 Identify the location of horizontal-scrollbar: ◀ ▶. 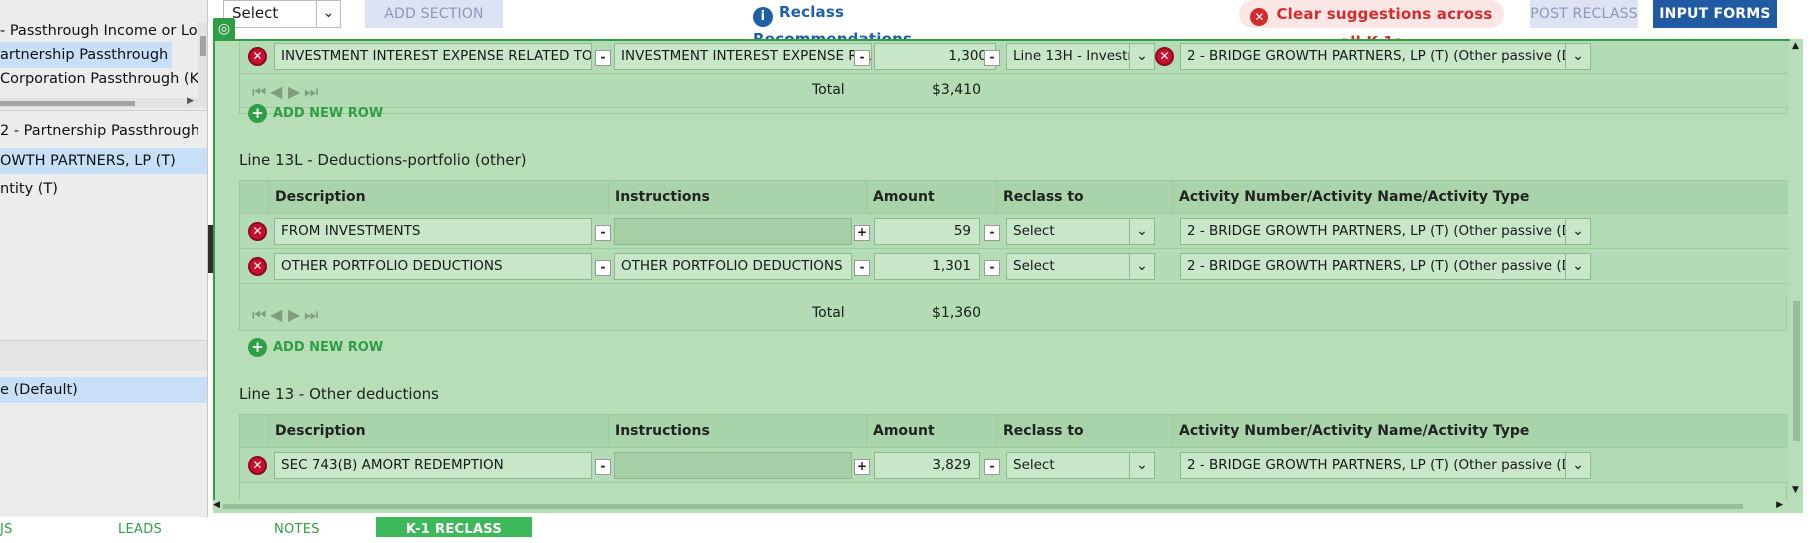
(1008, 506).